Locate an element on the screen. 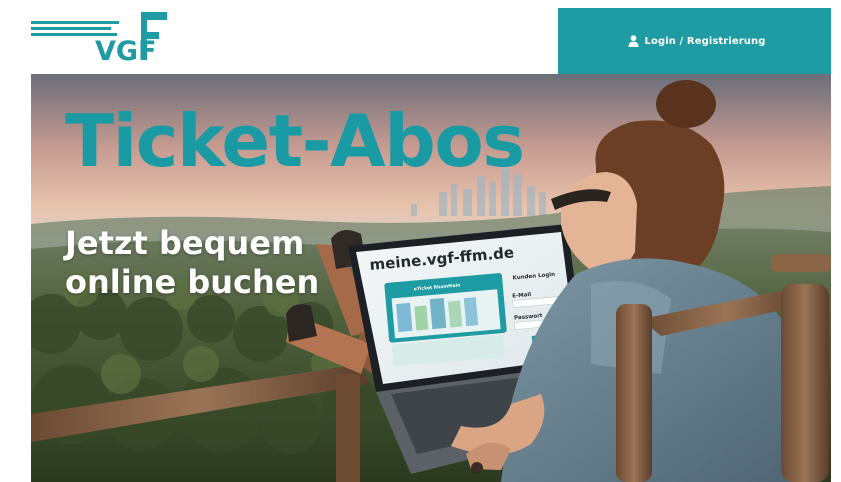  login-register-button: Login / Registrierung is located at coordinates (694, 41).